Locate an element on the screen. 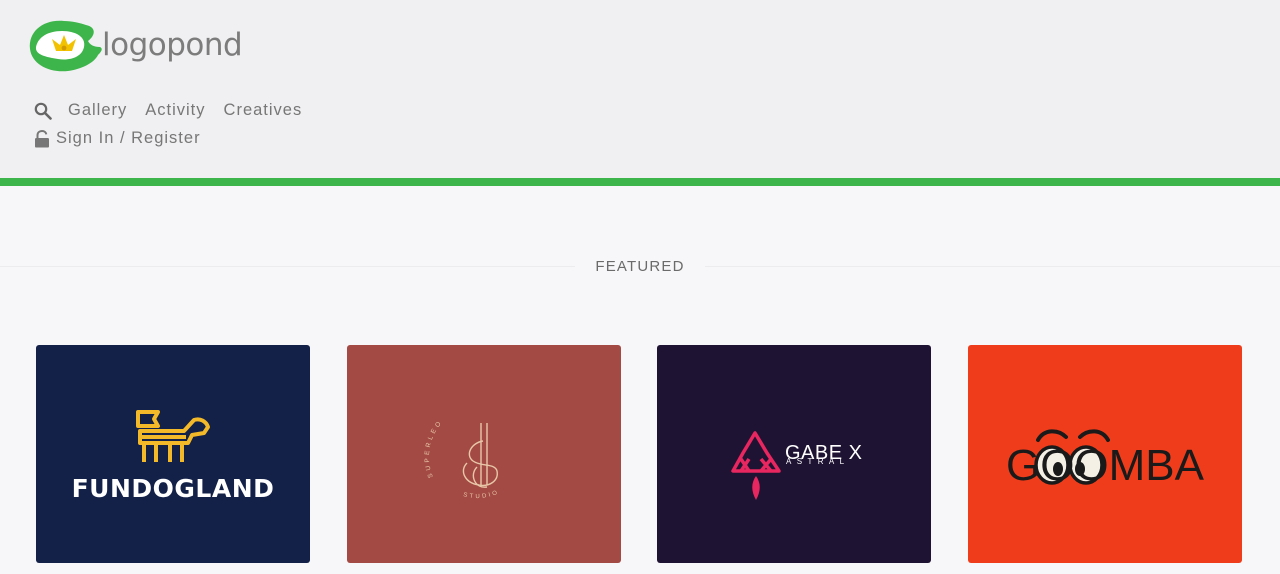  featured-card-superleo: SUPERLEO STUDIO is located at coordinates (484, 454).